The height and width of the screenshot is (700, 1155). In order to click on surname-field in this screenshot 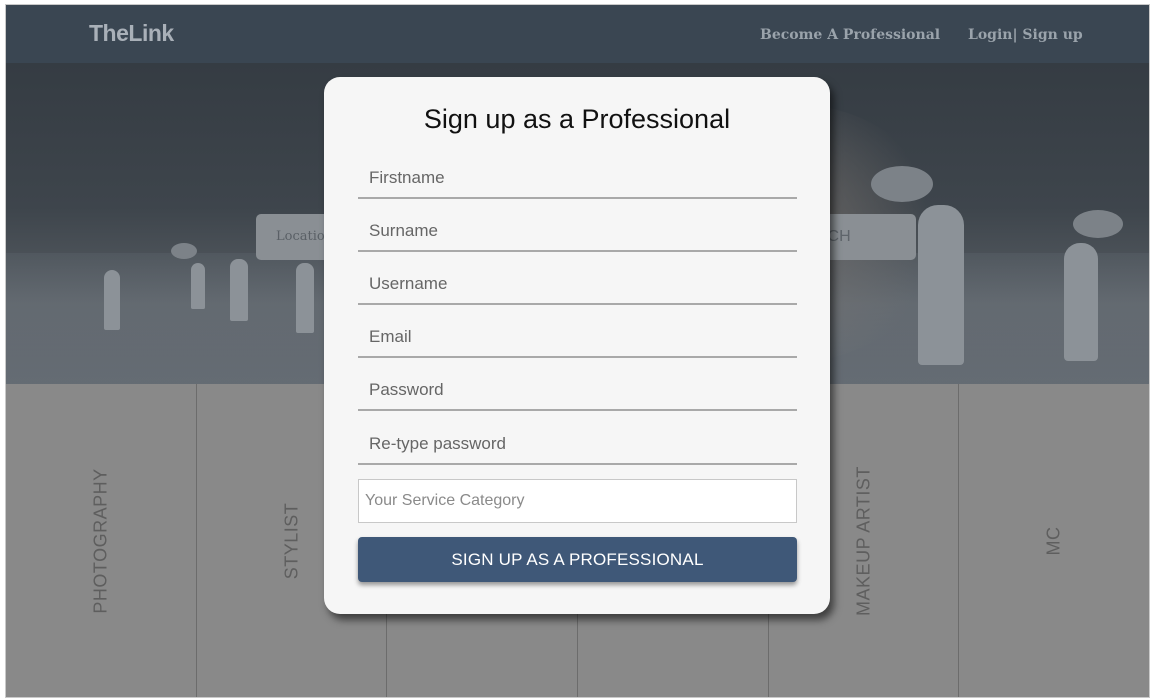, I will do `click(577, 232)`.